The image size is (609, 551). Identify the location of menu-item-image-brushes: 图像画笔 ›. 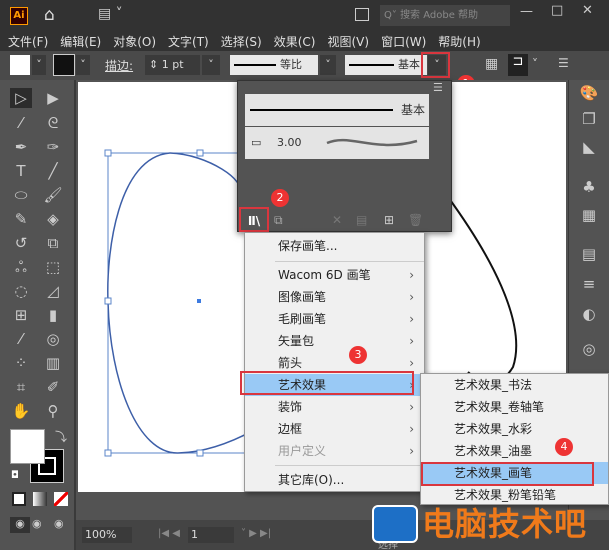
(334, 297).